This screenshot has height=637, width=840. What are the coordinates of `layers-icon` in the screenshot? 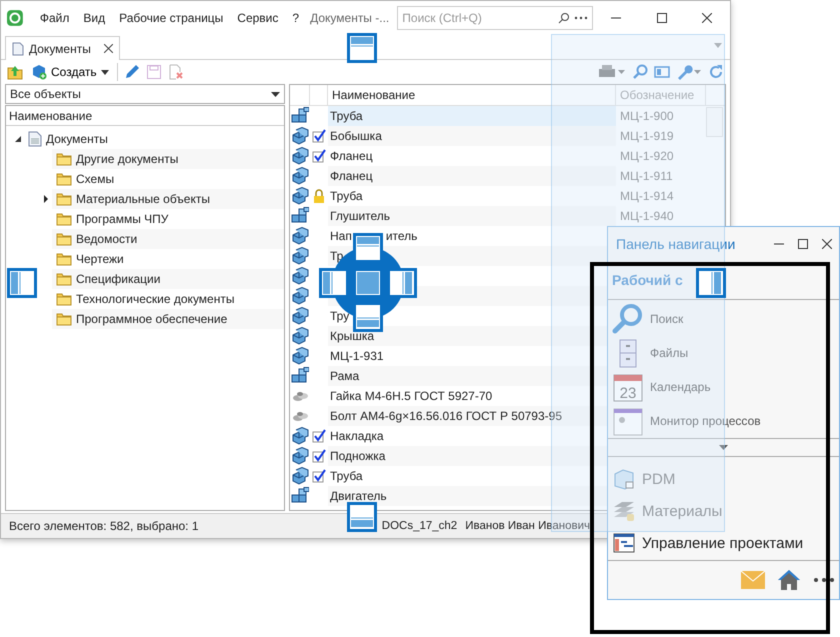 It's located at (624, 511).